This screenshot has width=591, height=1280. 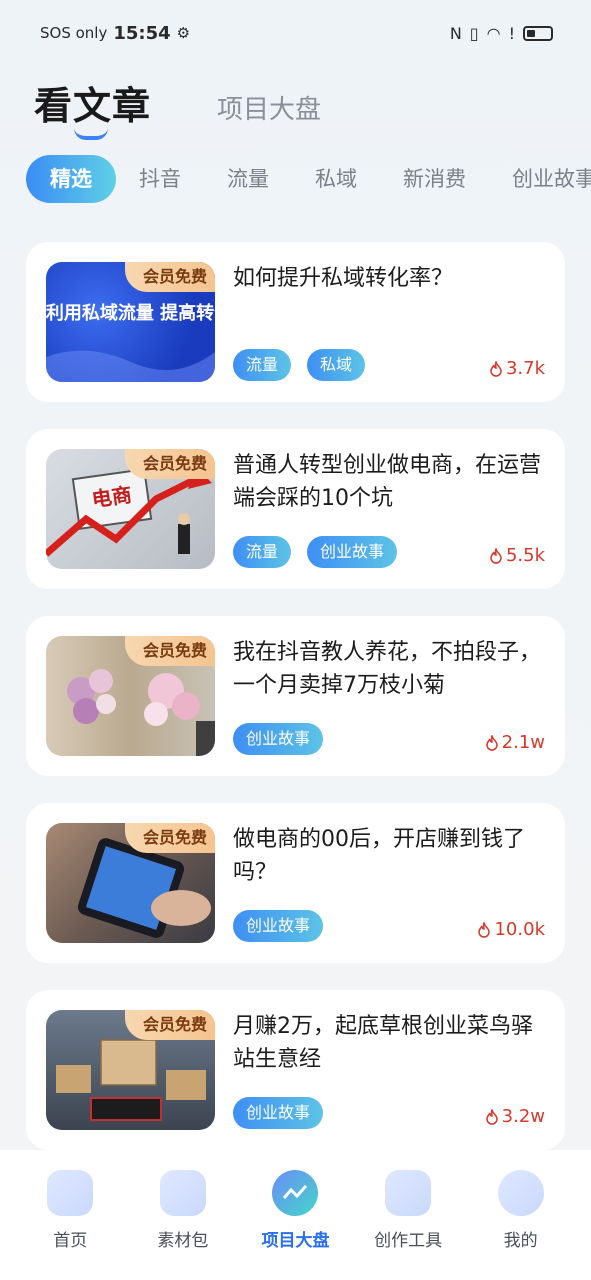 I want to click on article-title: 我在抖音教人养花，不拍段子，一个月卖掉7万枝小菊, so click(x=387, y=669).